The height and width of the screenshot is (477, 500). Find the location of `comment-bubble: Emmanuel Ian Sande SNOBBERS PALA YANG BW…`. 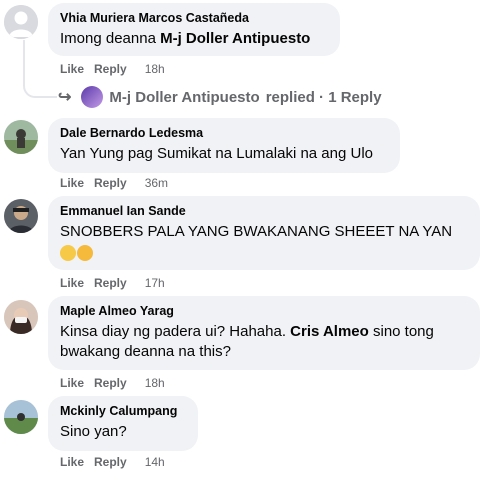

comment-bubble: Emmanuel Ian Sande SNOBBERS PALA YANG BW… is located at coordinates (264, 233).